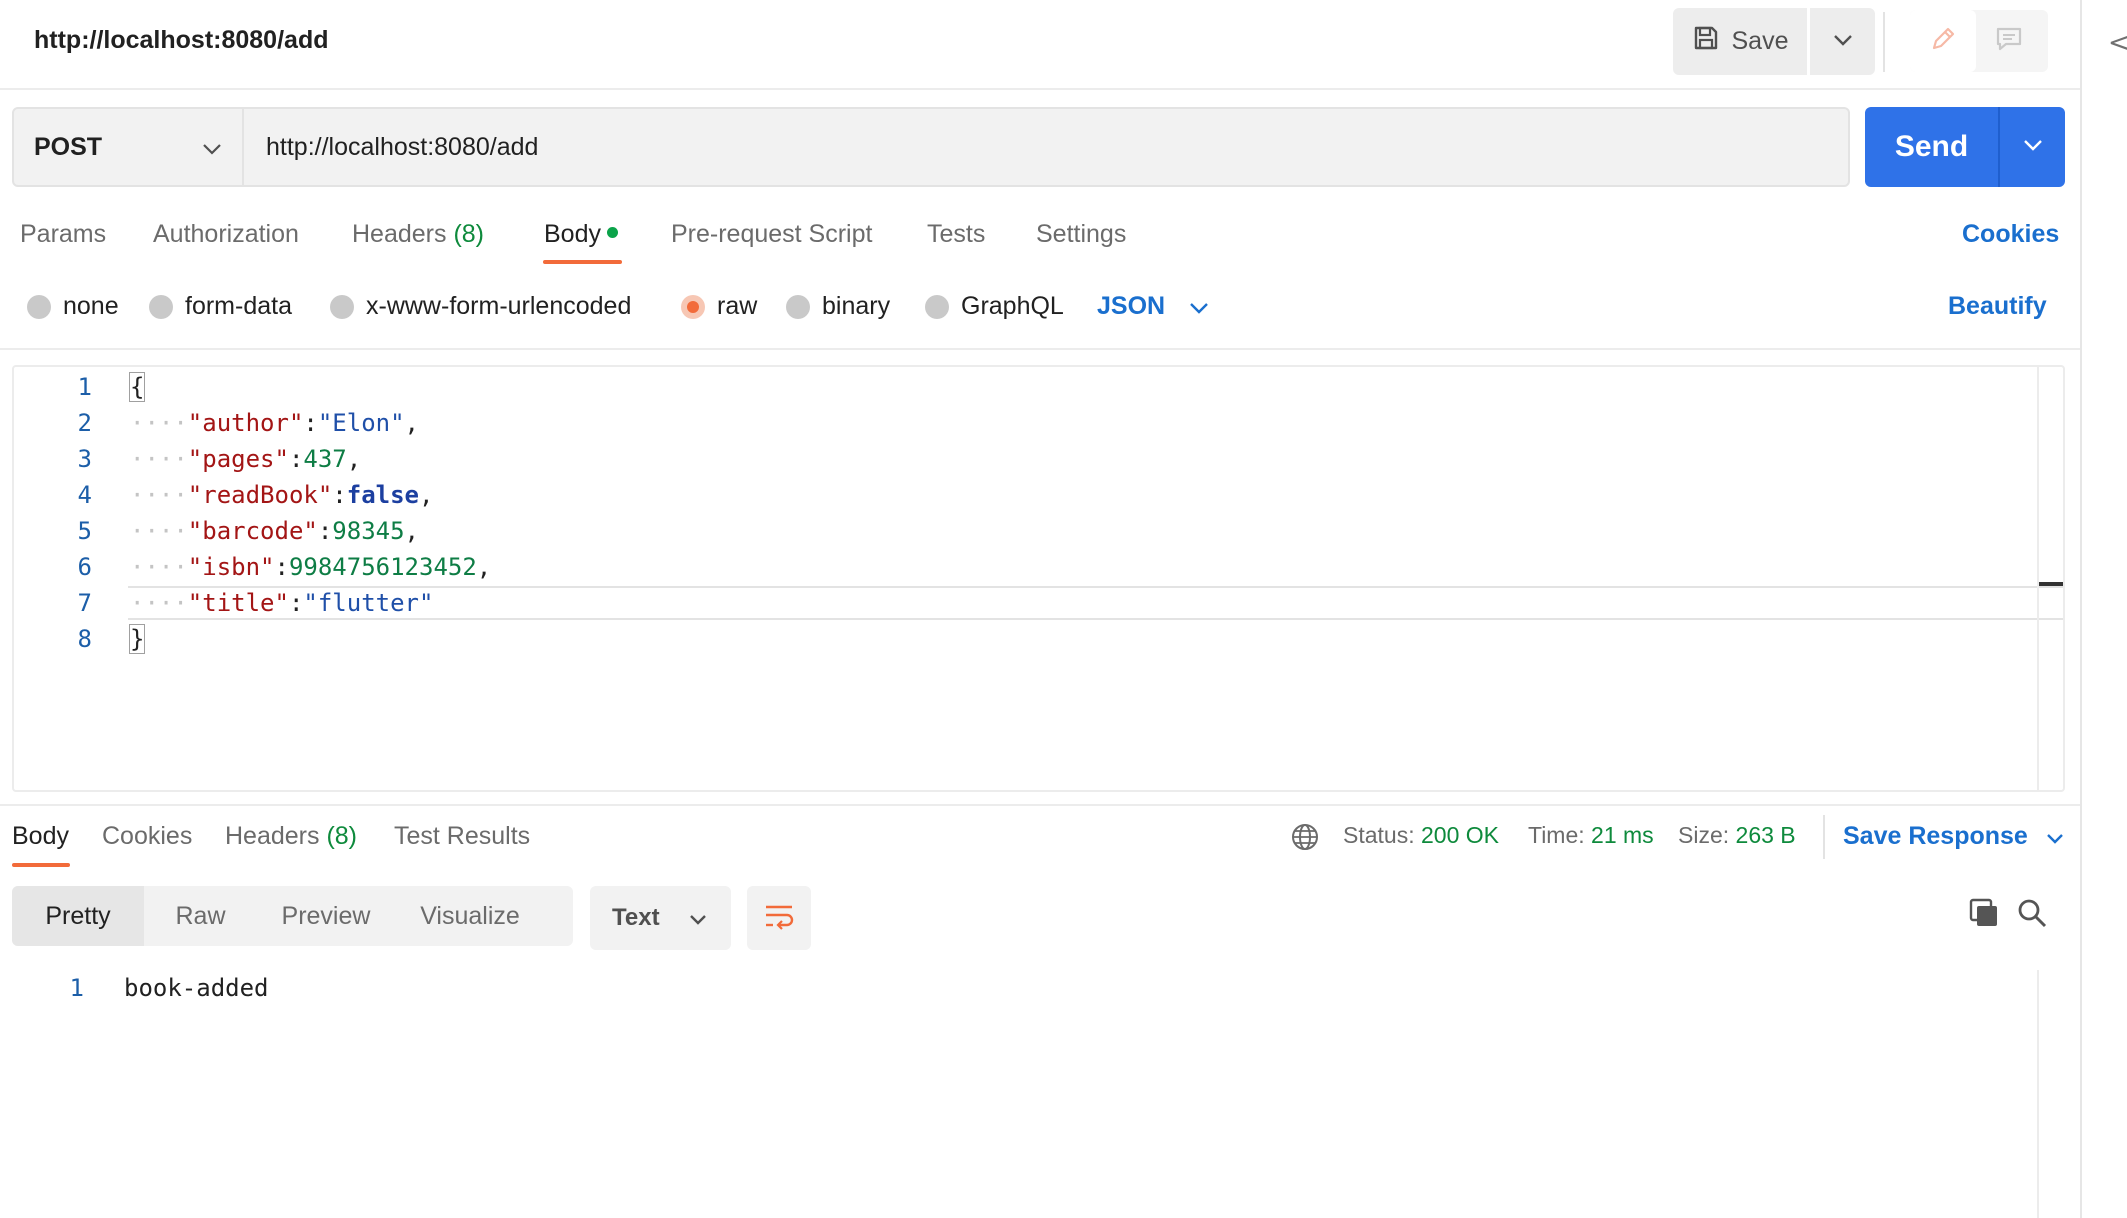  Describe the element at coordinates (2051, 584) in the screenshot. I see `scrollbar-cursor-marker` at that location.